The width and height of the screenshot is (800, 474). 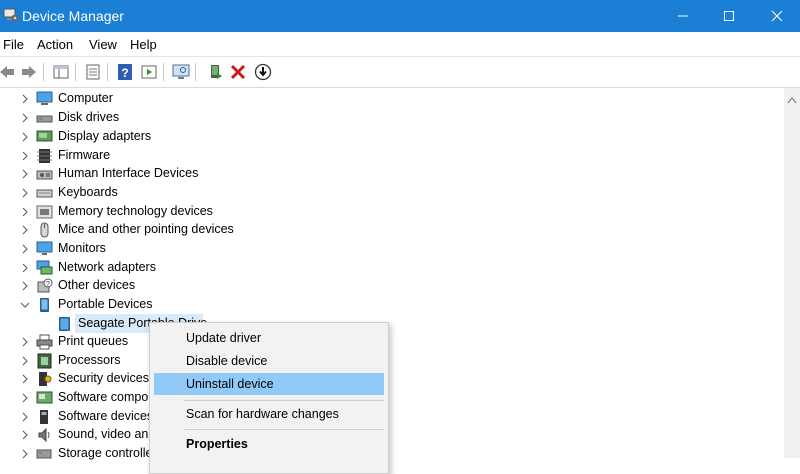 What do you see at coordinates (85, 98) in the screenshot?
I see `tree-item-label: Computer` at bounding box center [85, 98].